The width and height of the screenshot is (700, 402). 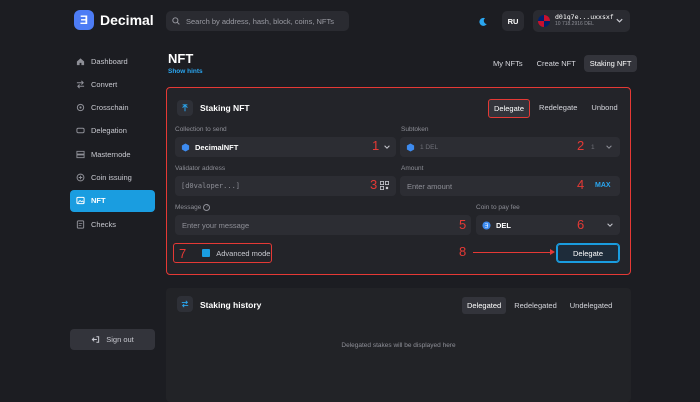 What do you see at coordinates (384, 185) in the screenshot?
I see `qr-code-icon` at bounding box center [384, 185].